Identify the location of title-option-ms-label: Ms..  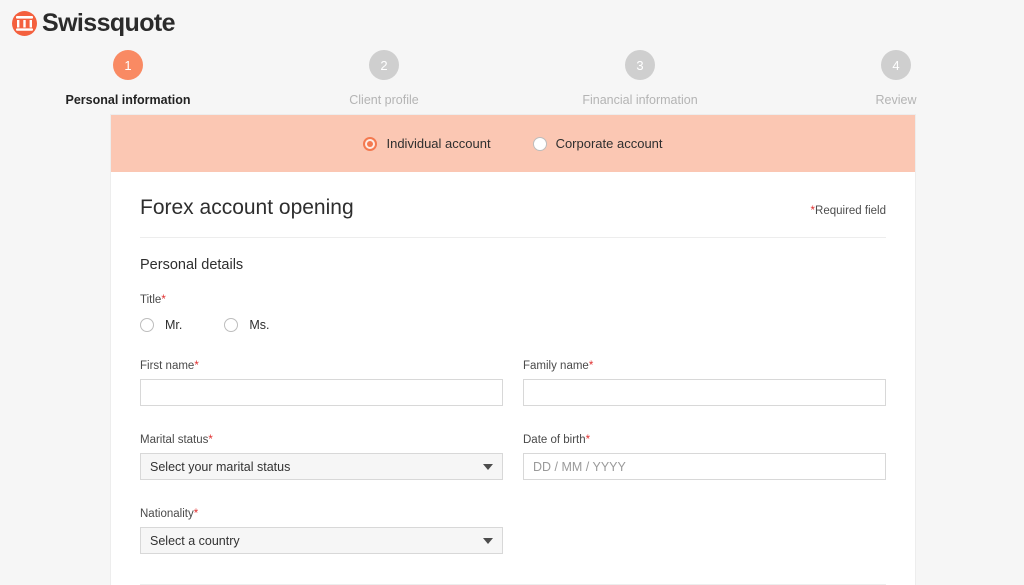
(259, 325).